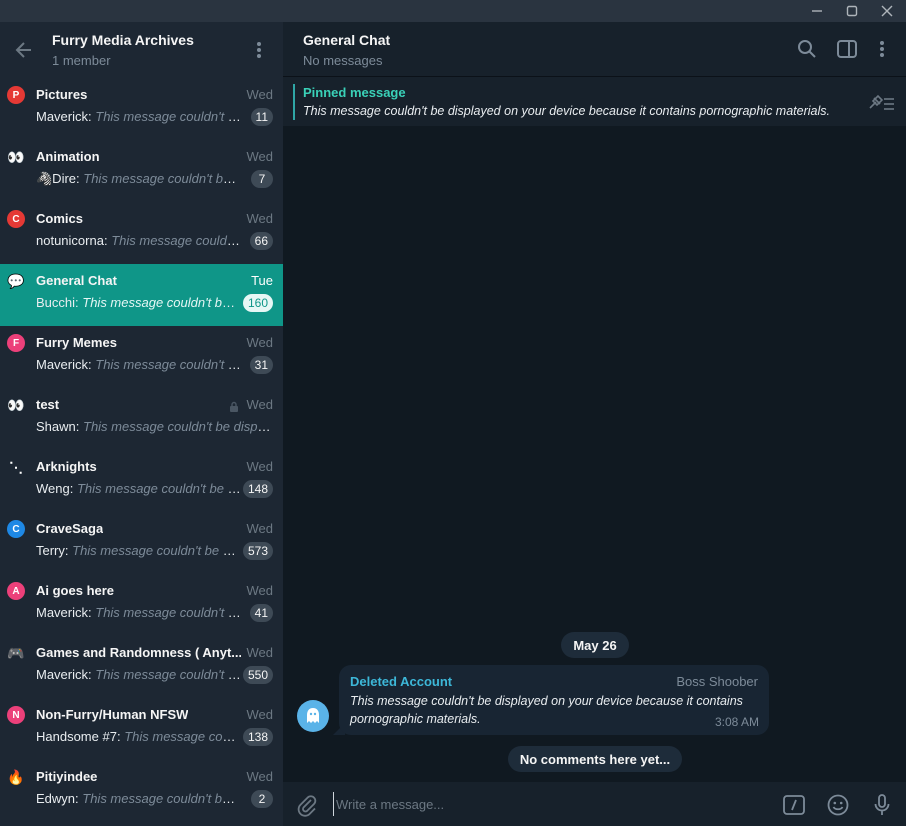  What do you see at coordinates (794, 805) in the screenshot?
I see `bot-commands-icon` at bounding box center [794, 805].